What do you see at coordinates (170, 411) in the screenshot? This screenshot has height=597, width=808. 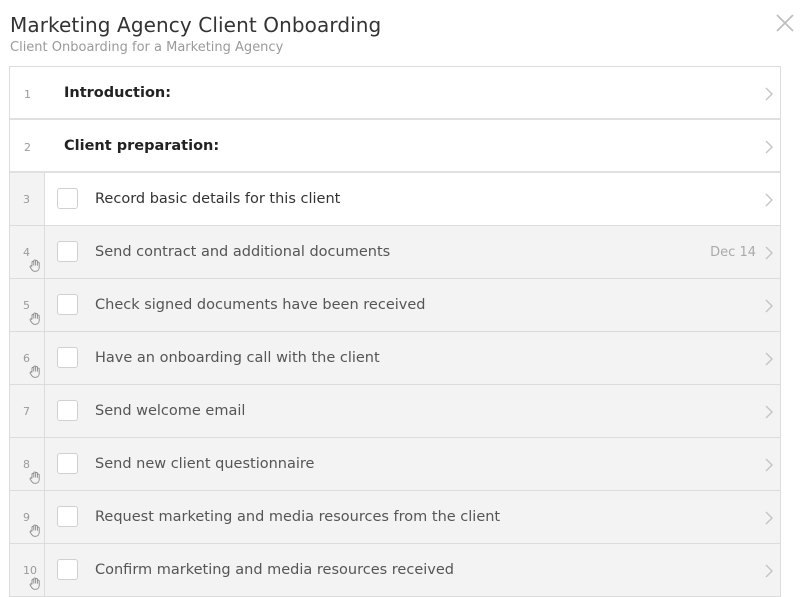 I see `task-label: Send welcome email` at bounding box center [170, 411].